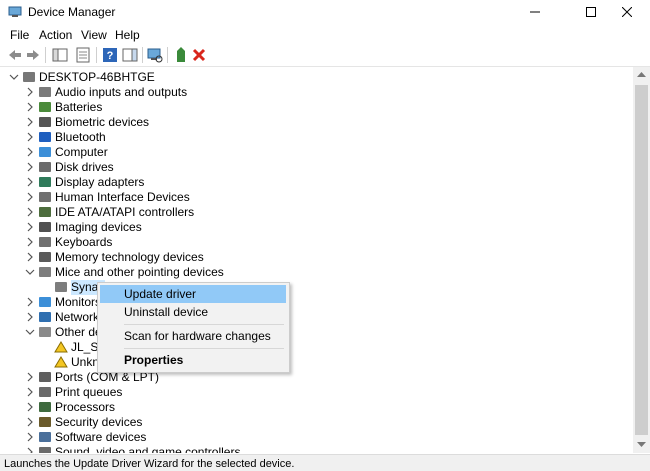 The width and height of the screenshot is (650, 471). I want to click on tree-root-computer: DESKTOP-46BHTGE, so click(310, 77).